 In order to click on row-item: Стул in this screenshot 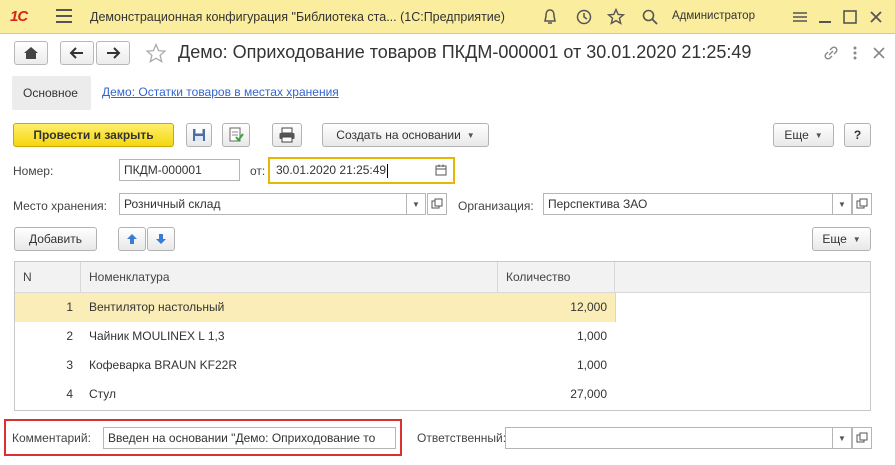, I will do `click(103, 394)`.